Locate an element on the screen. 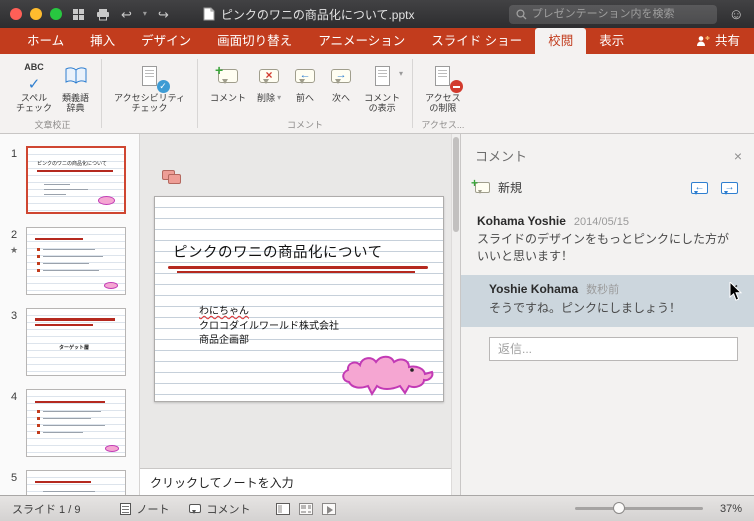 The height and width of the screenshot is (521, 754). previous-comment-nav-icon: ← is located at coordinates (699, 188).